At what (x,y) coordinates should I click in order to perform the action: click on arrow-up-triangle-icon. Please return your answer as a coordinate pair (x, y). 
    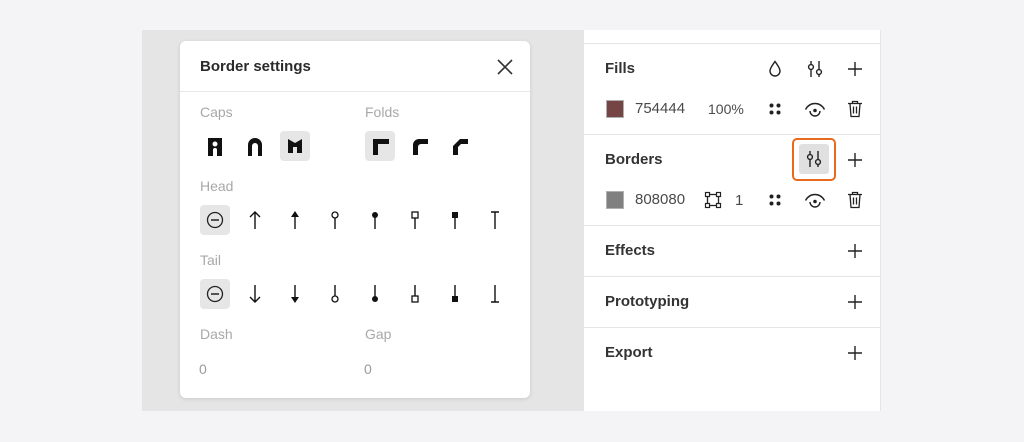
    Looking at the image, I should click on (295, 220).